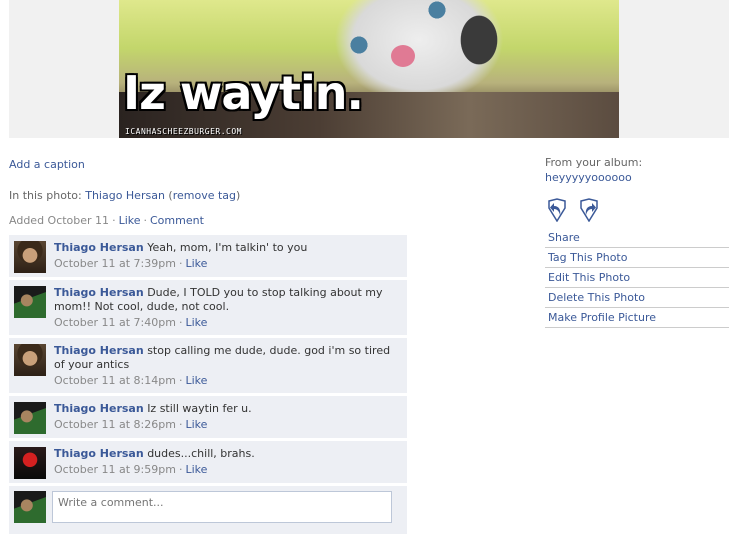 This screenshot has width=746, height=535. What do you see at coordinates (59, 220) in the screenshot?
I see `added-date: Added October 11` at bounding box center [59, 220].